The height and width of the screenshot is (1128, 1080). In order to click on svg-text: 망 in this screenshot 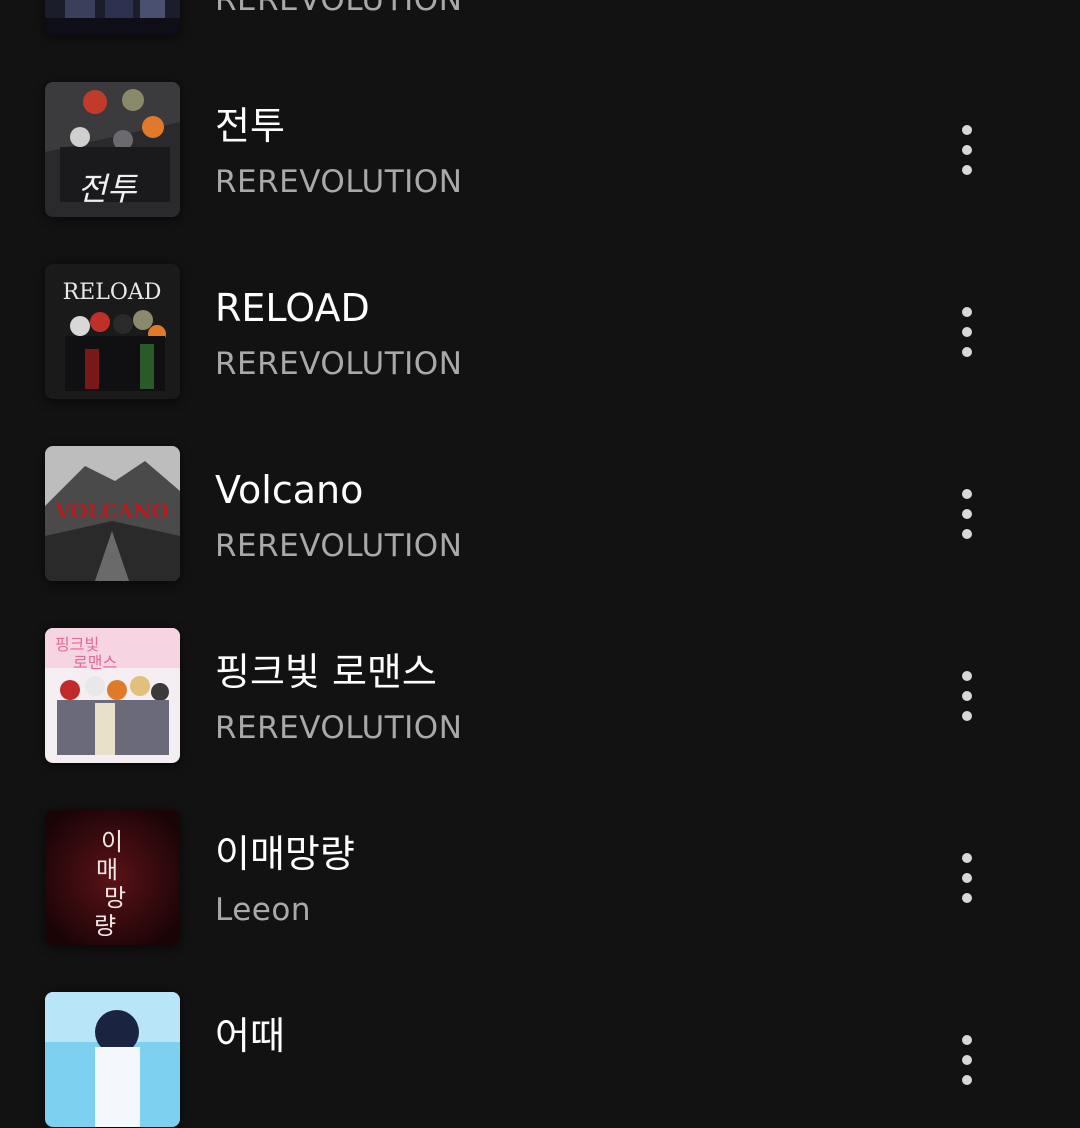, I will do `click(115, 898)`.